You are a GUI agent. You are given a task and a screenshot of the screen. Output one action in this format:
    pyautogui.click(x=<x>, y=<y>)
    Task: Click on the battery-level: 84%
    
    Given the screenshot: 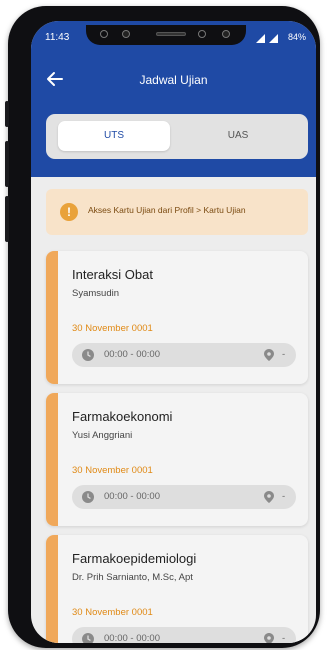 What is the action you would take?
    pyautogui.click(x=296, y=37)
    